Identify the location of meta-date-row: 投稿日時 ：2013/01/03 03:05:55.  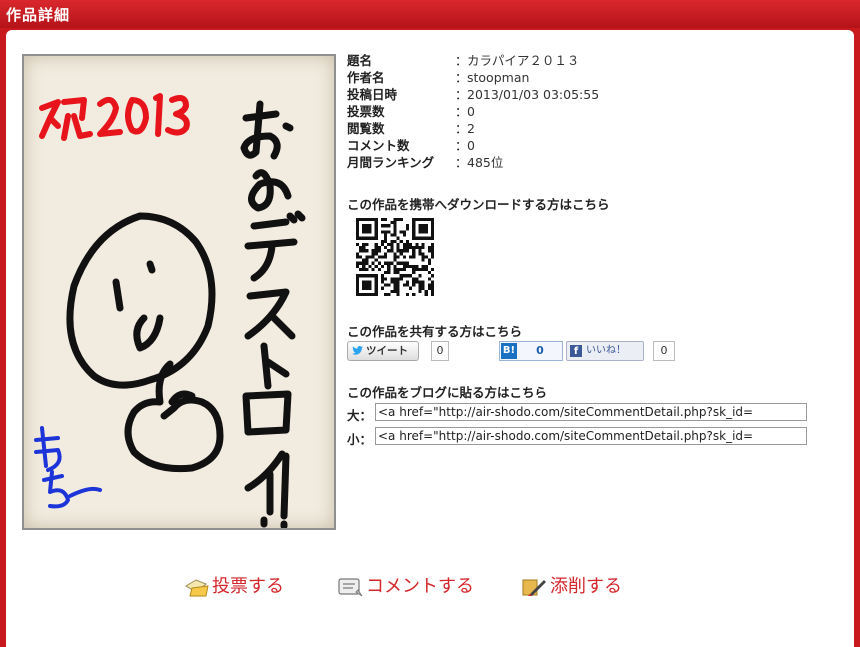
(473, 94).